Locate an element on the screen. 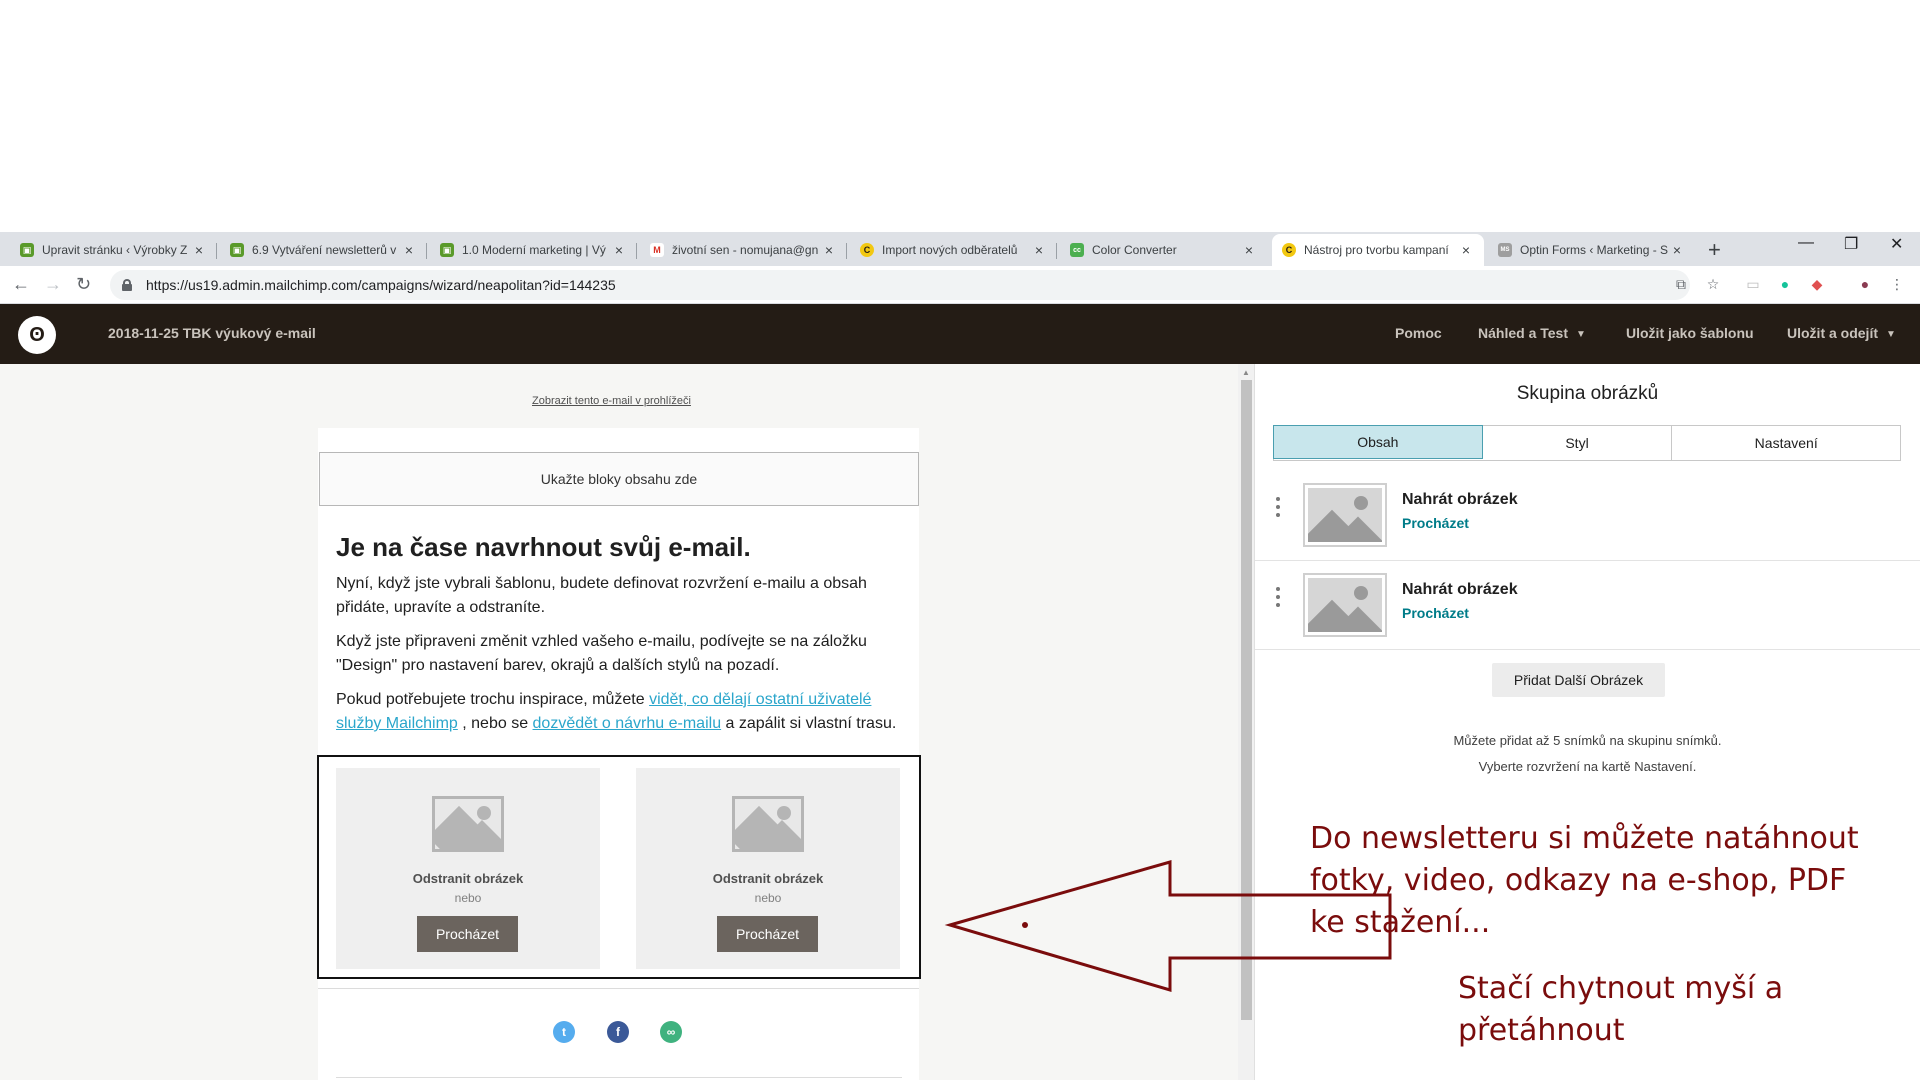 This screenshot has width=1920, height=1080. save-template-link: Uložit jako šablonu is located at coordinates (1690, 333).